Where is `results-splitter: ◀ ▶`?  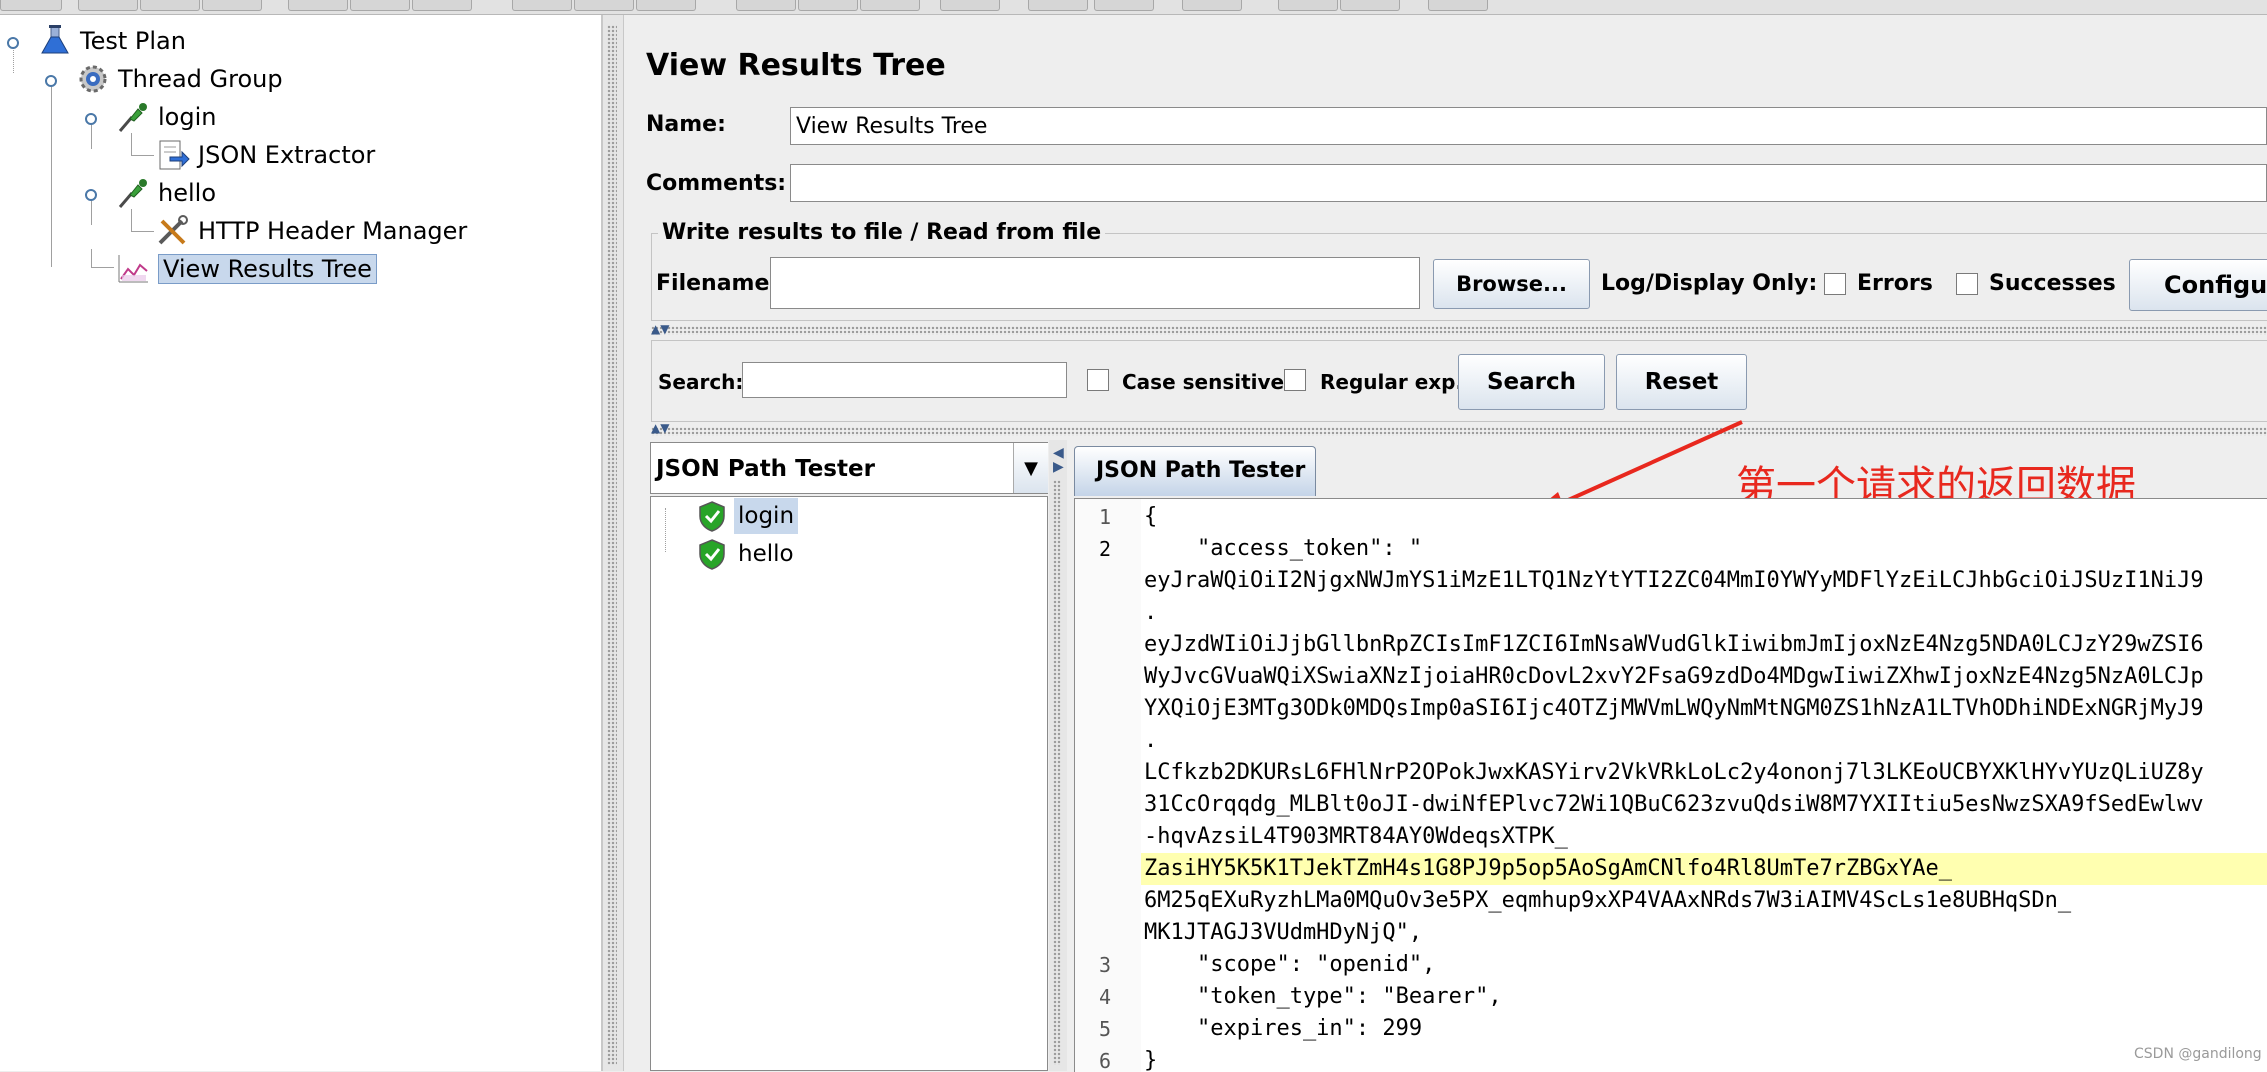 results-splitter: ◀ ▶ is located at coordinates (1058, 755).